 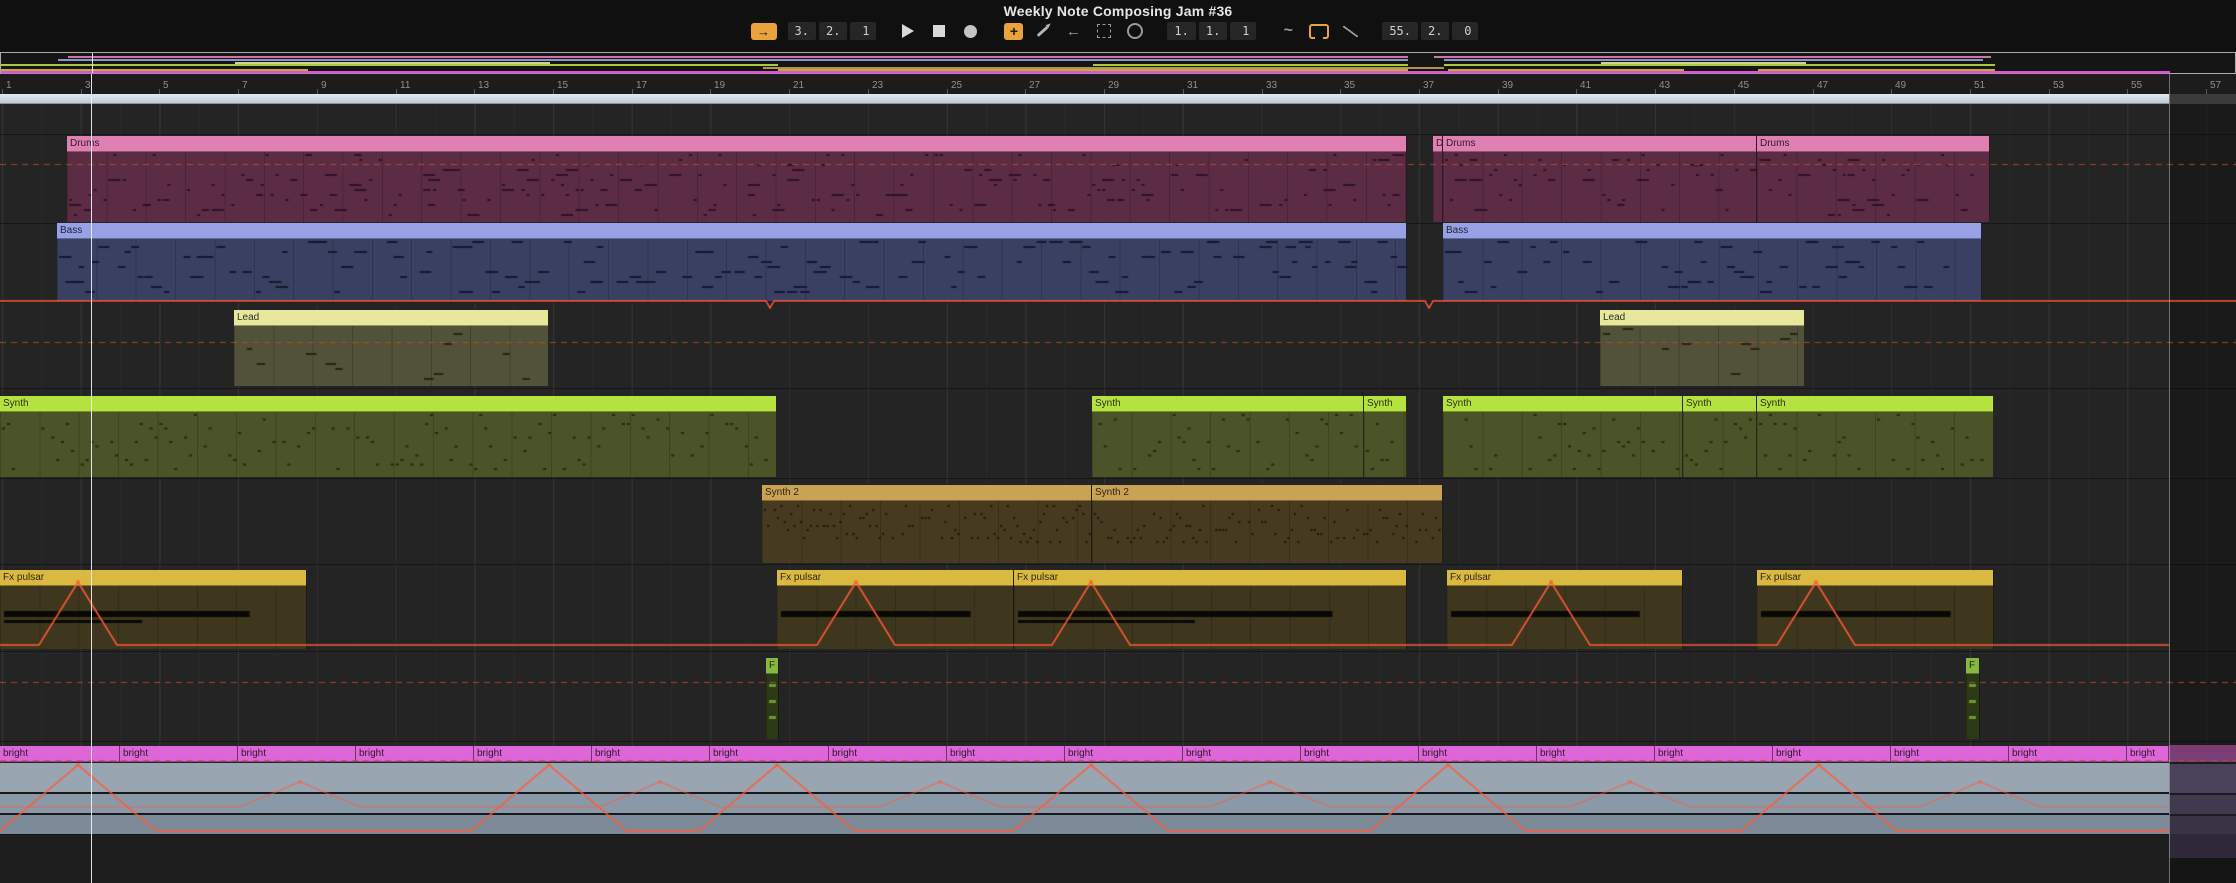 What do you see at coordinates (1773, 403) in the screenshot?
I see `clip-label: Synth` at bounding box center [1773, 403].